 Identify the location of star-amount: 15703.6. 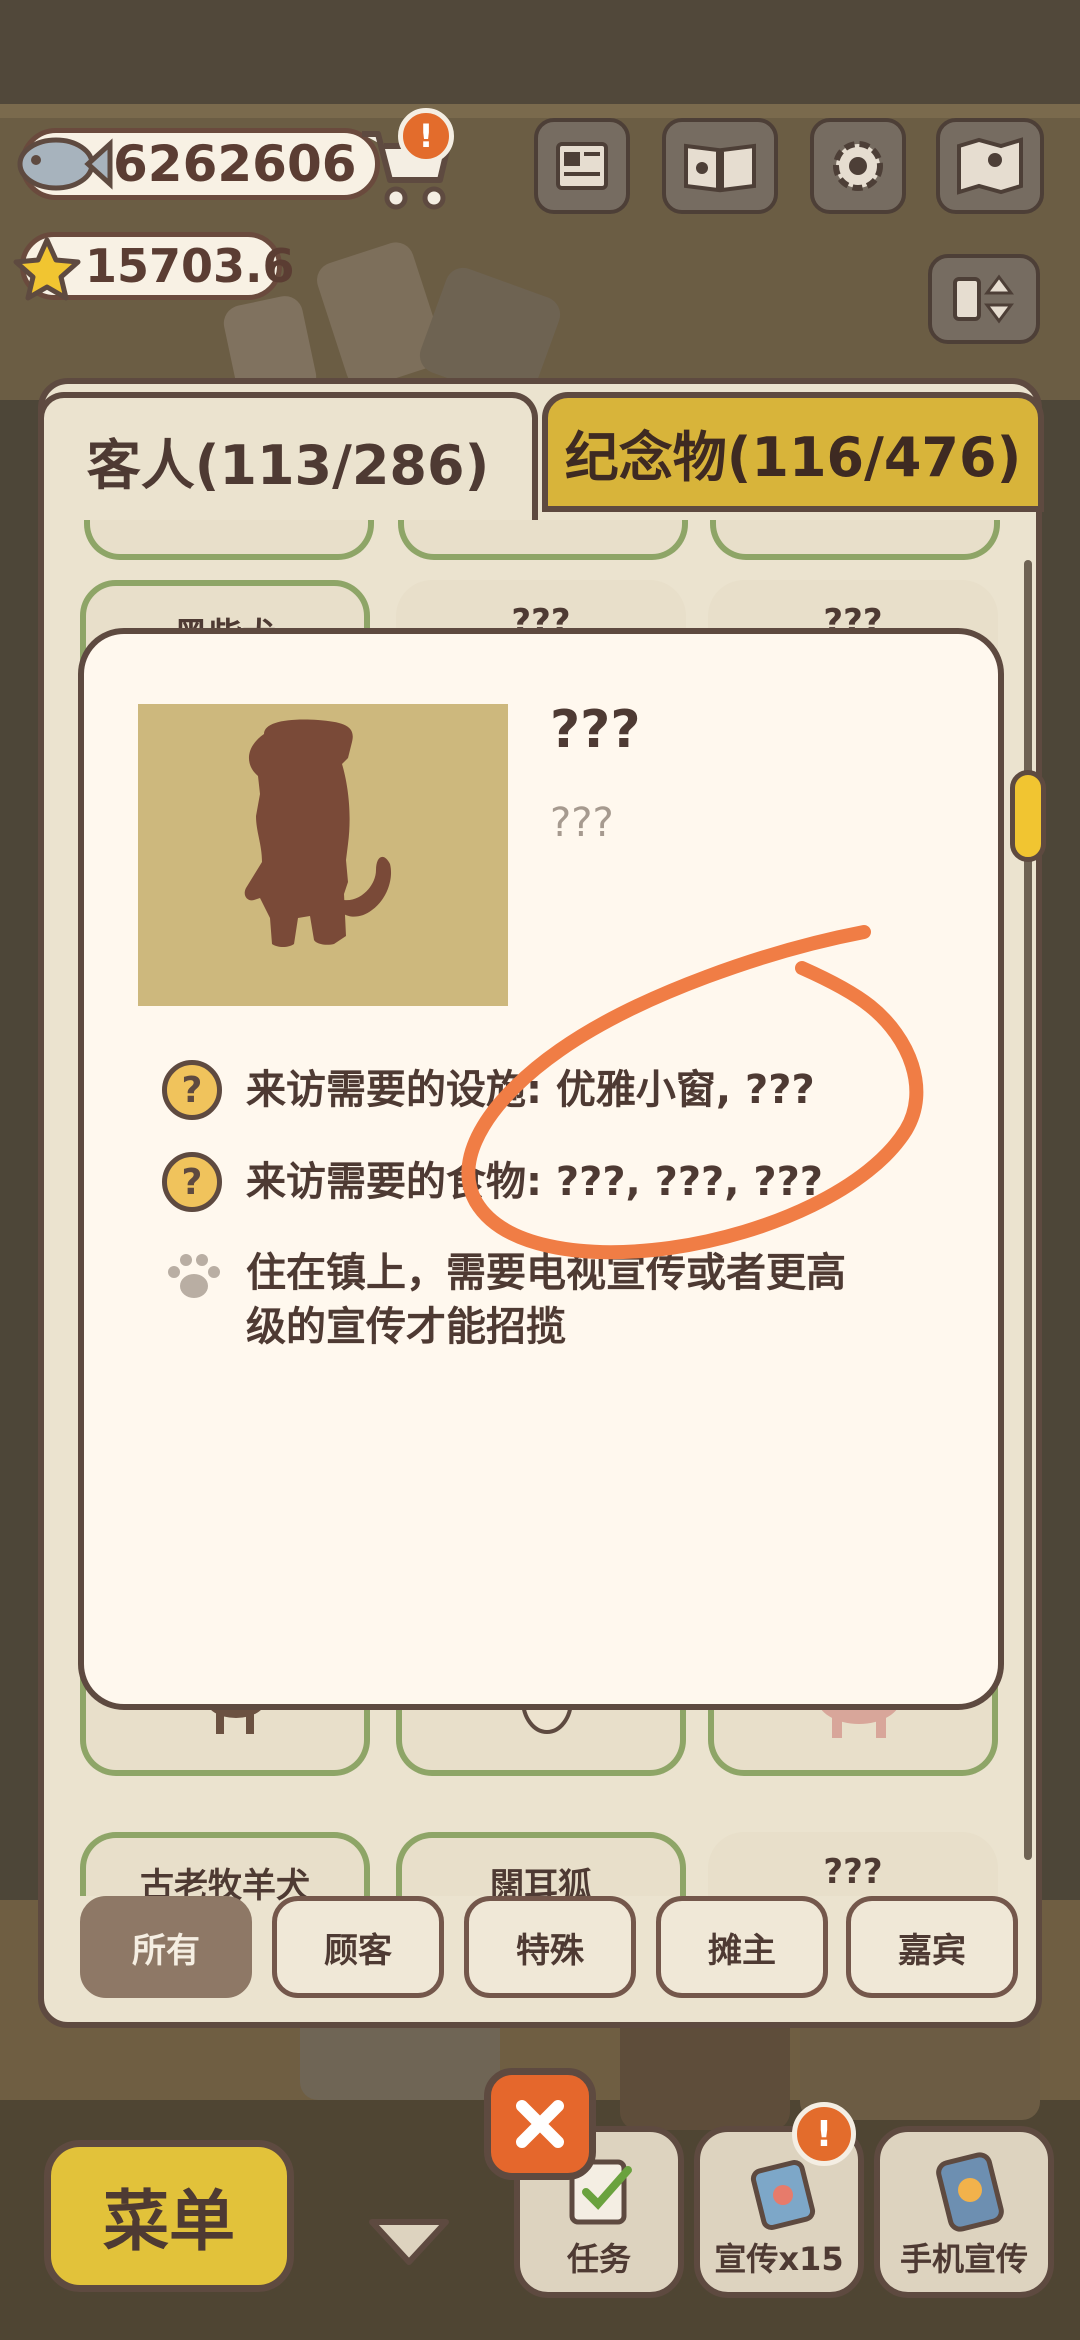
(190, 266).